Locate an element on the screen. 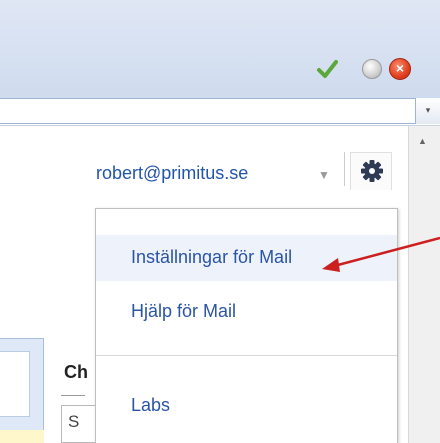  settings-button is located at coordinates (371, 171).